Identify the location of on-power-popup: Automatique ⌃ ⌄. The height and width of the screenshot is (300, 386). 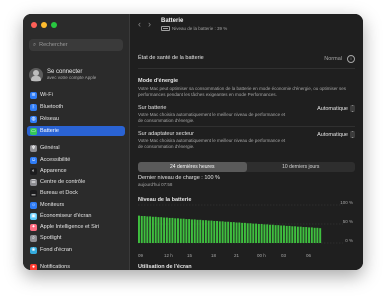
(336, 134).